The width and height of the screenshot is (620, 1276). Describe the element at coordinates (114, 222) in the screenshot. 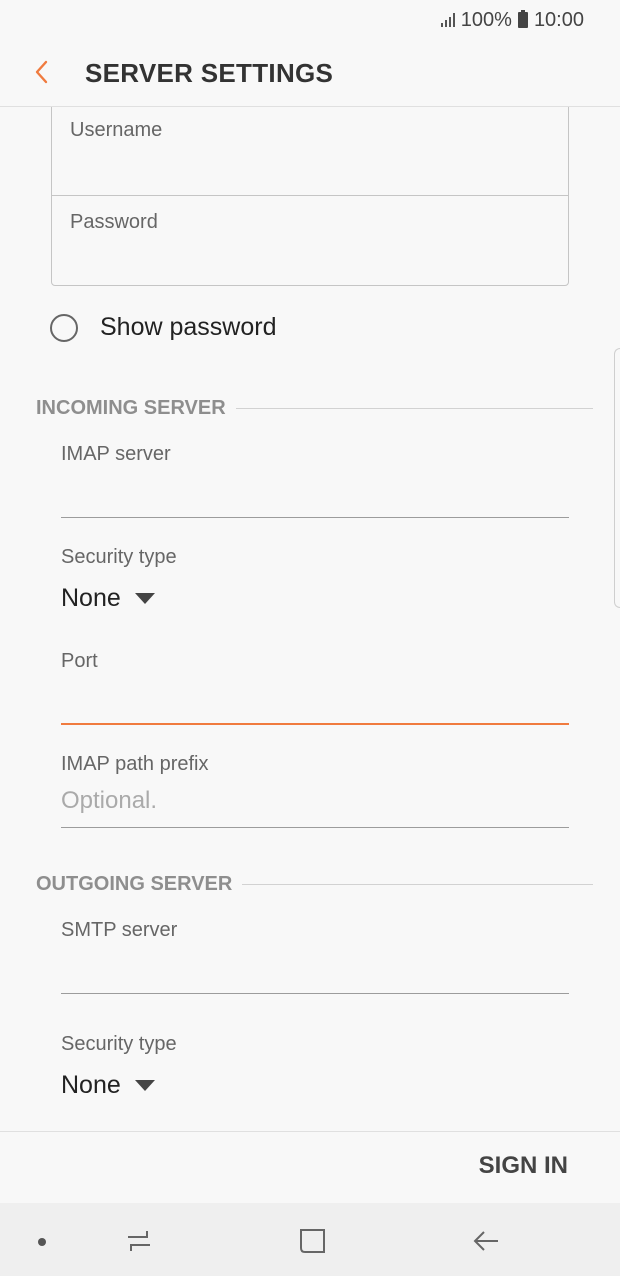

I see `password-label: Password` at that location.